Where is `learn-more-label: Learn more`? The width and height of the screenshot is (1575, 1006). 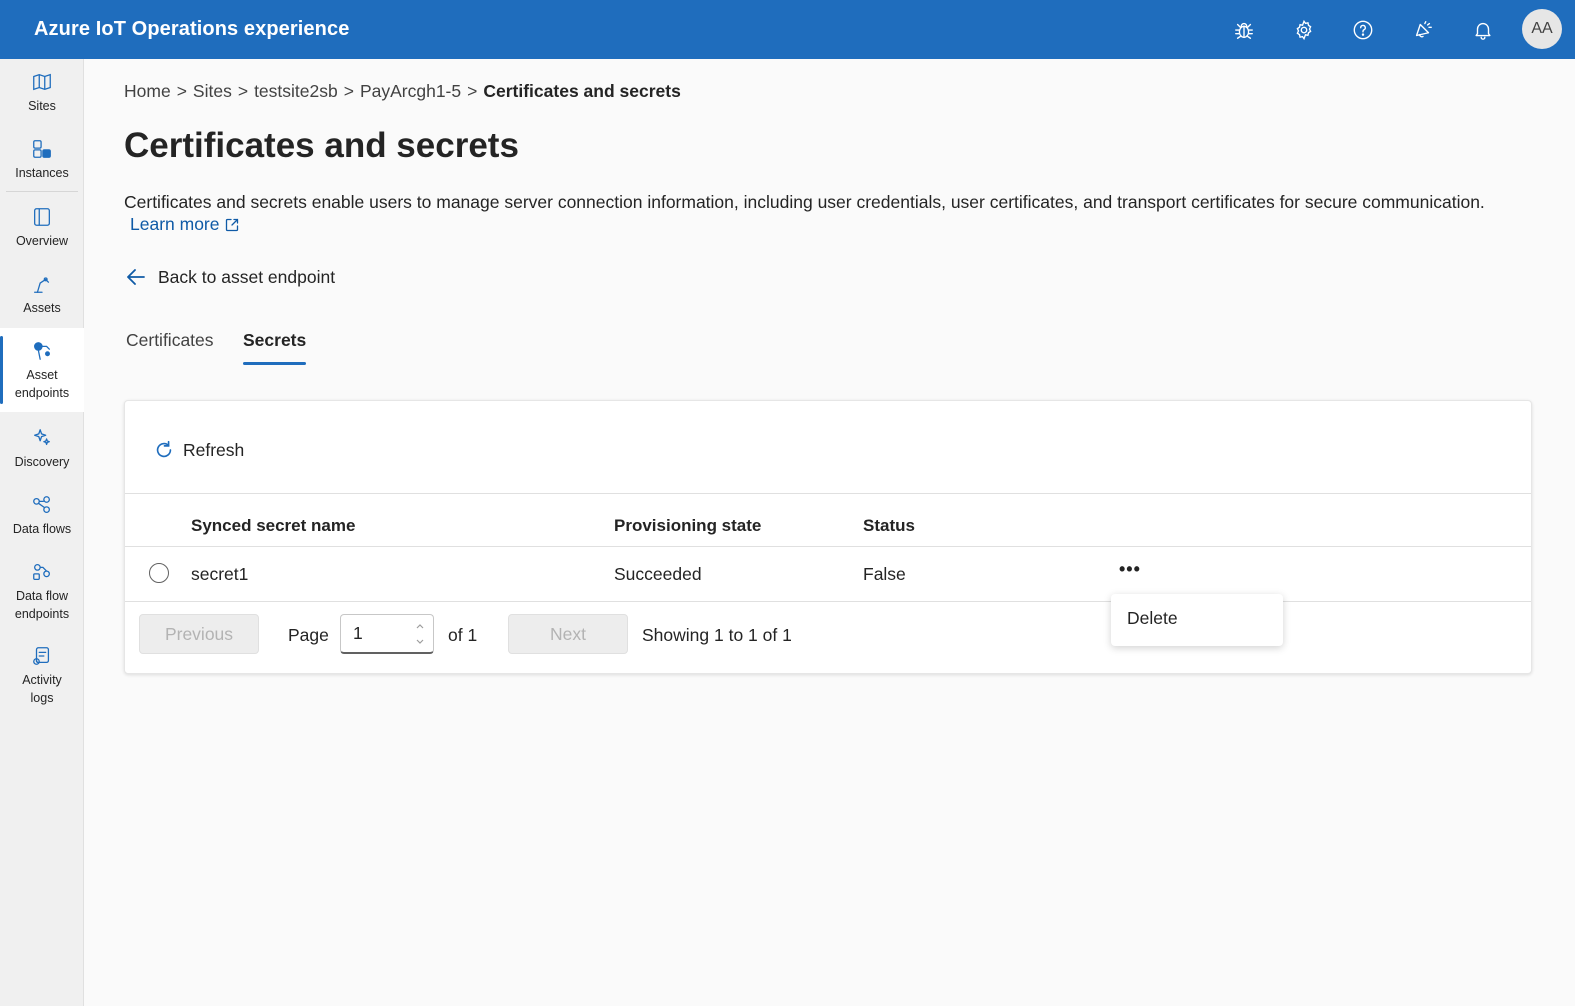 learn-more-label: Learn more is located at coordinates (175, 224).